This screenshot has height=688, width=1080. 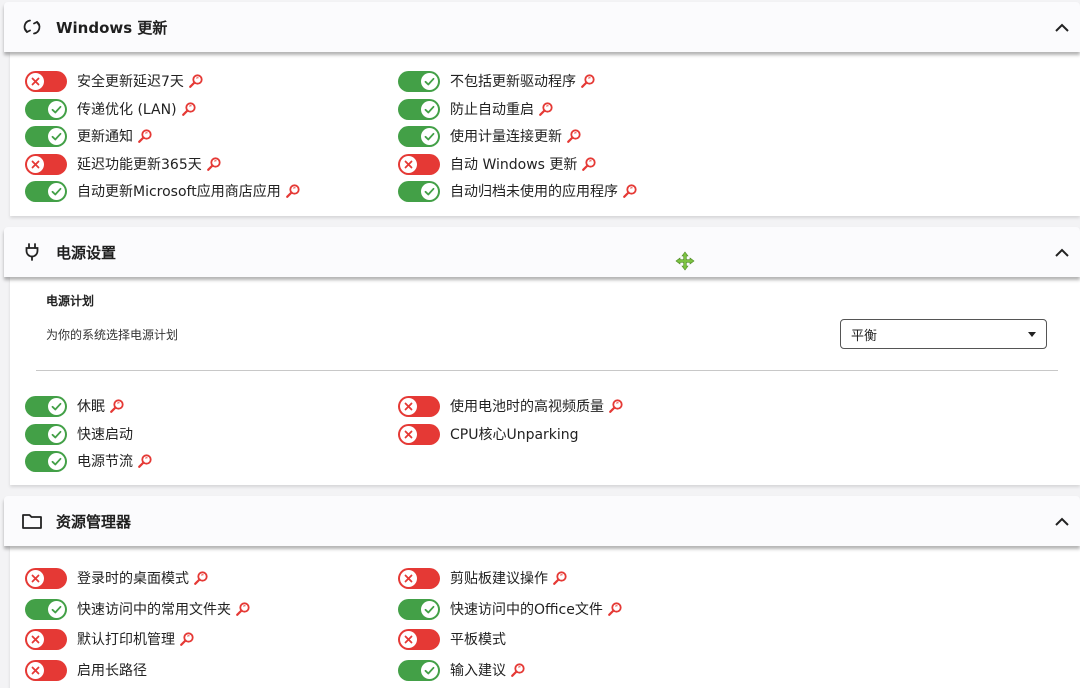 What do you see at coordinates (126, 640) in the screenshot?
I see `toggle-label: 默认打印机管理` at bounding box center [126, 640].